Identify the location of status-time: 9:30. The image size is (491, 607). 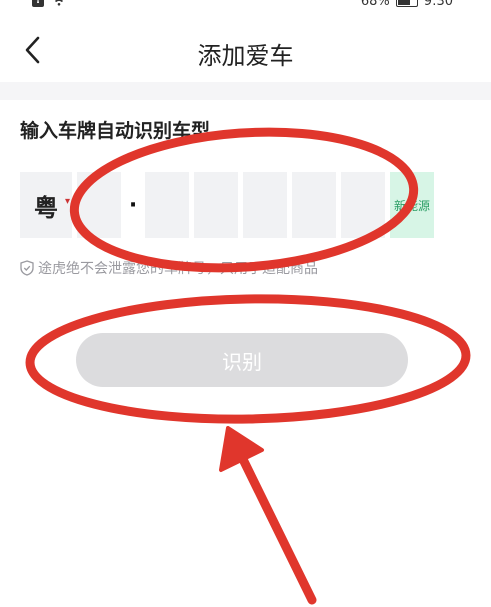
(438, 4).